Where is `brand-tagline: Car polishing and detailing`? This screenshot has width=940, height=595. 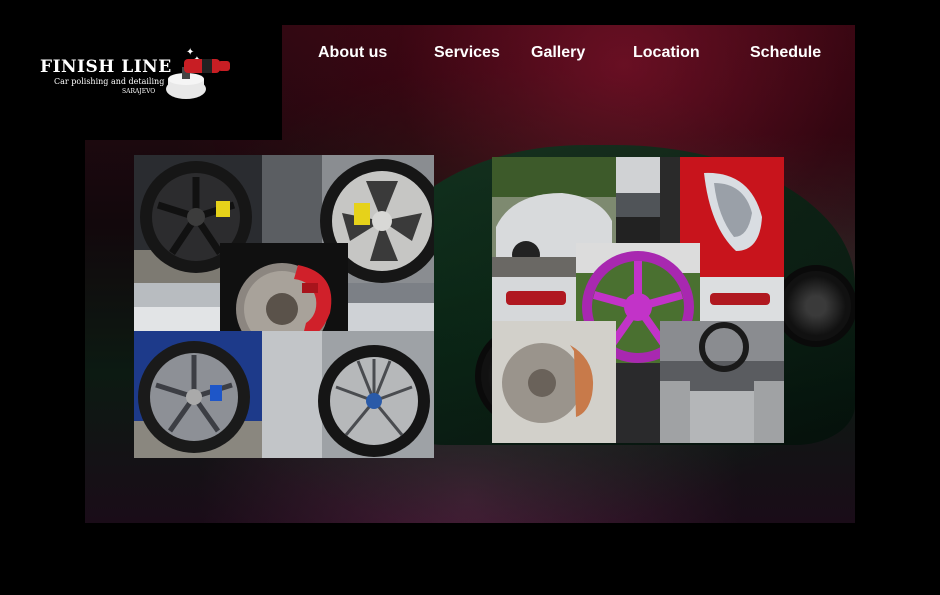
brand-tagline: Car polishing and detailing is located at coordinates (109, 81).